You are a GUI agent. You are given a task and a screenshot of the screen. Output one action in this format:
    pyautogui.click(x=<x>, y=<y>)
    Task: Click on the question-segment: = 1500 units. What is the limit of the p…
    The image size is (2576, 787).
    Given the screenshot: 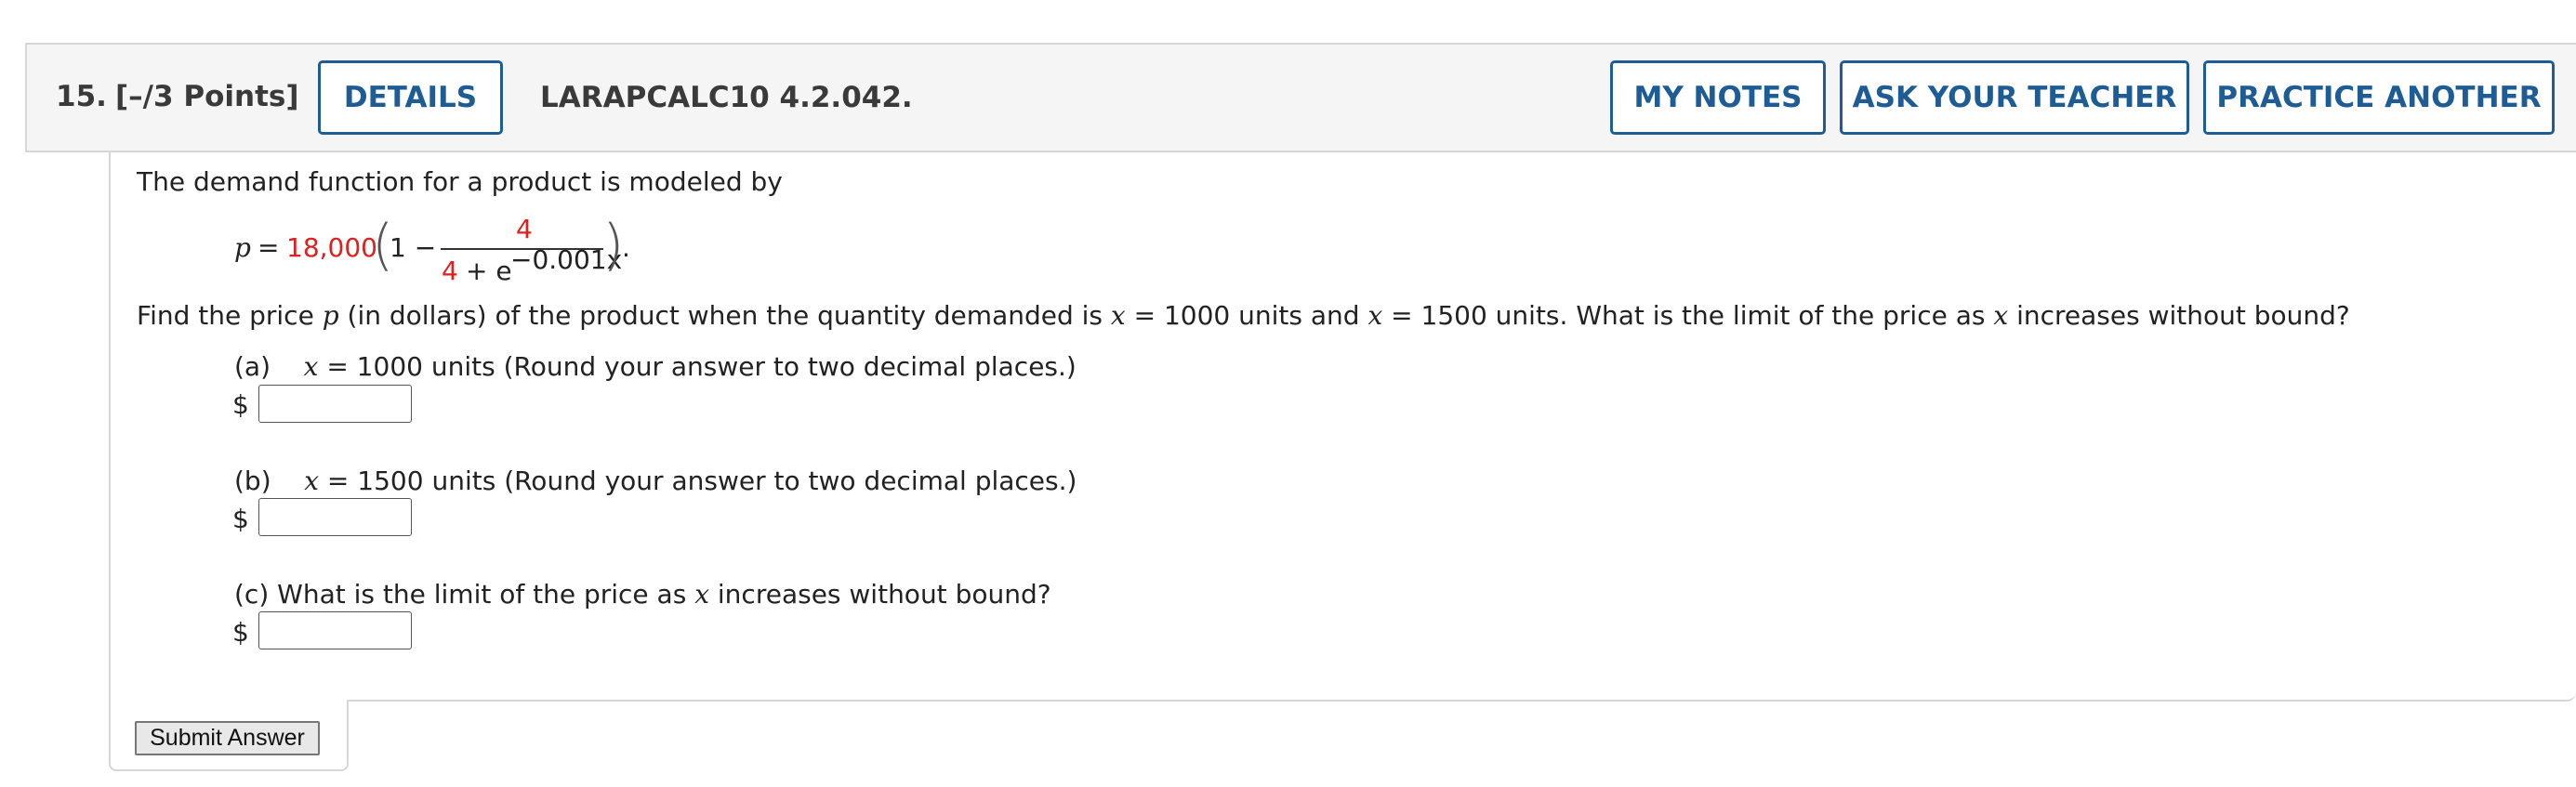 What is the action you would take?
    pyautogui.click(x=1688, y=315)
    